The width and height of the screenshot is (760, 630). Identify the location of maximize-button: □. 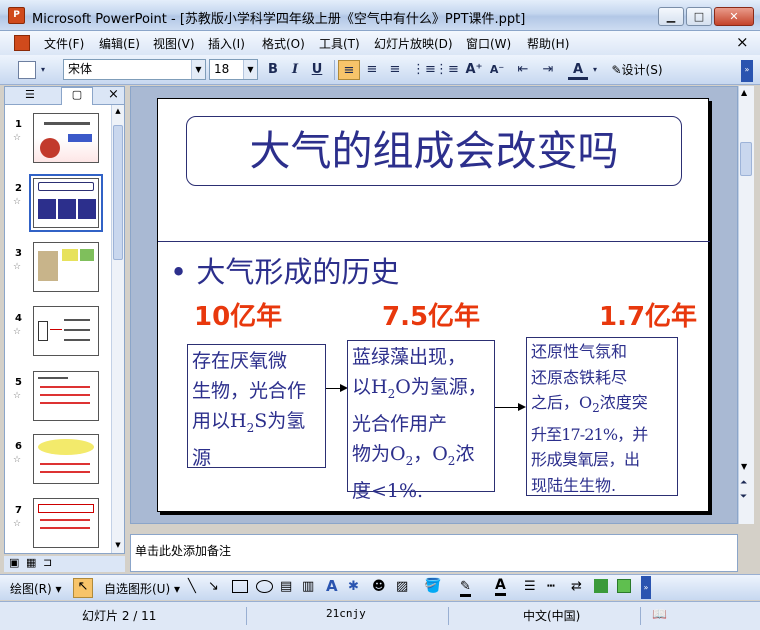
(699, 16).